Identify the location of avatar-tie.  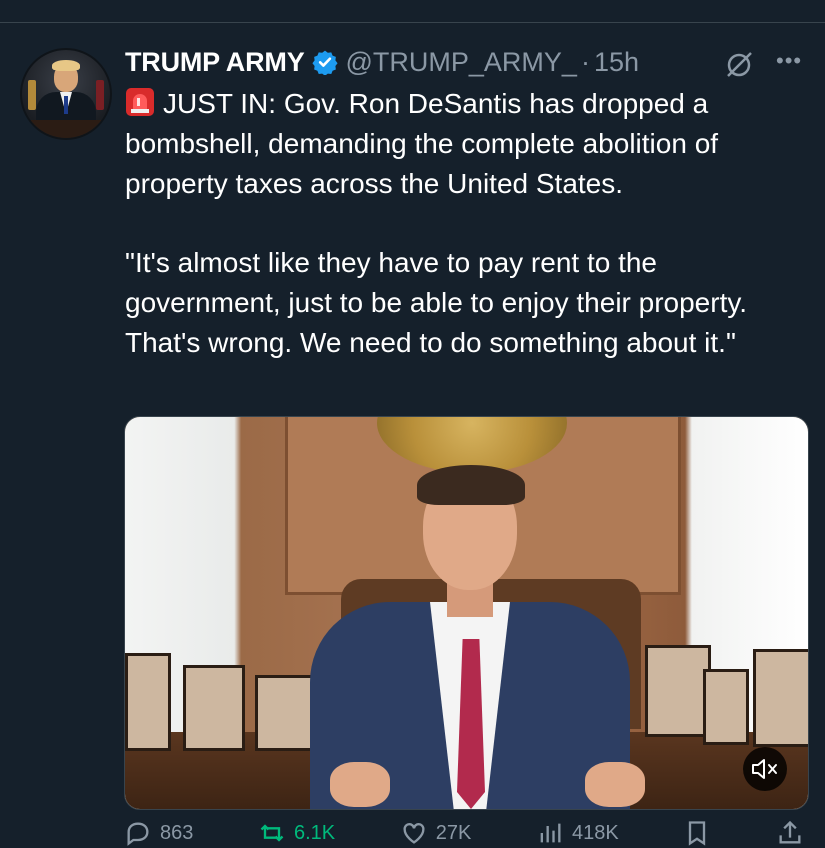
(66, 105).